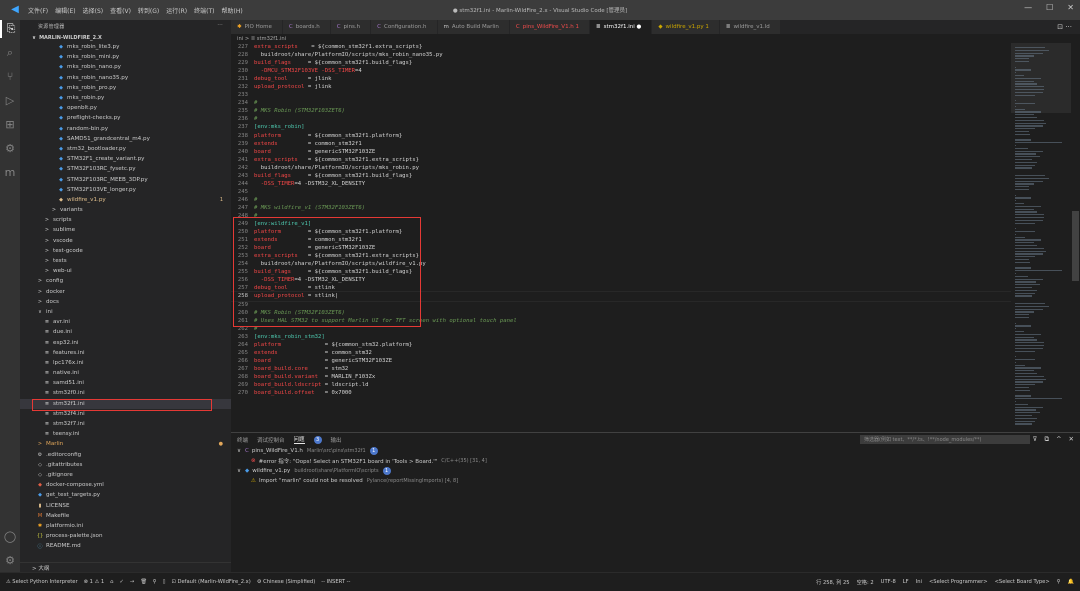  I want to click on status-left-item-3: ✓, so click(121, 582).